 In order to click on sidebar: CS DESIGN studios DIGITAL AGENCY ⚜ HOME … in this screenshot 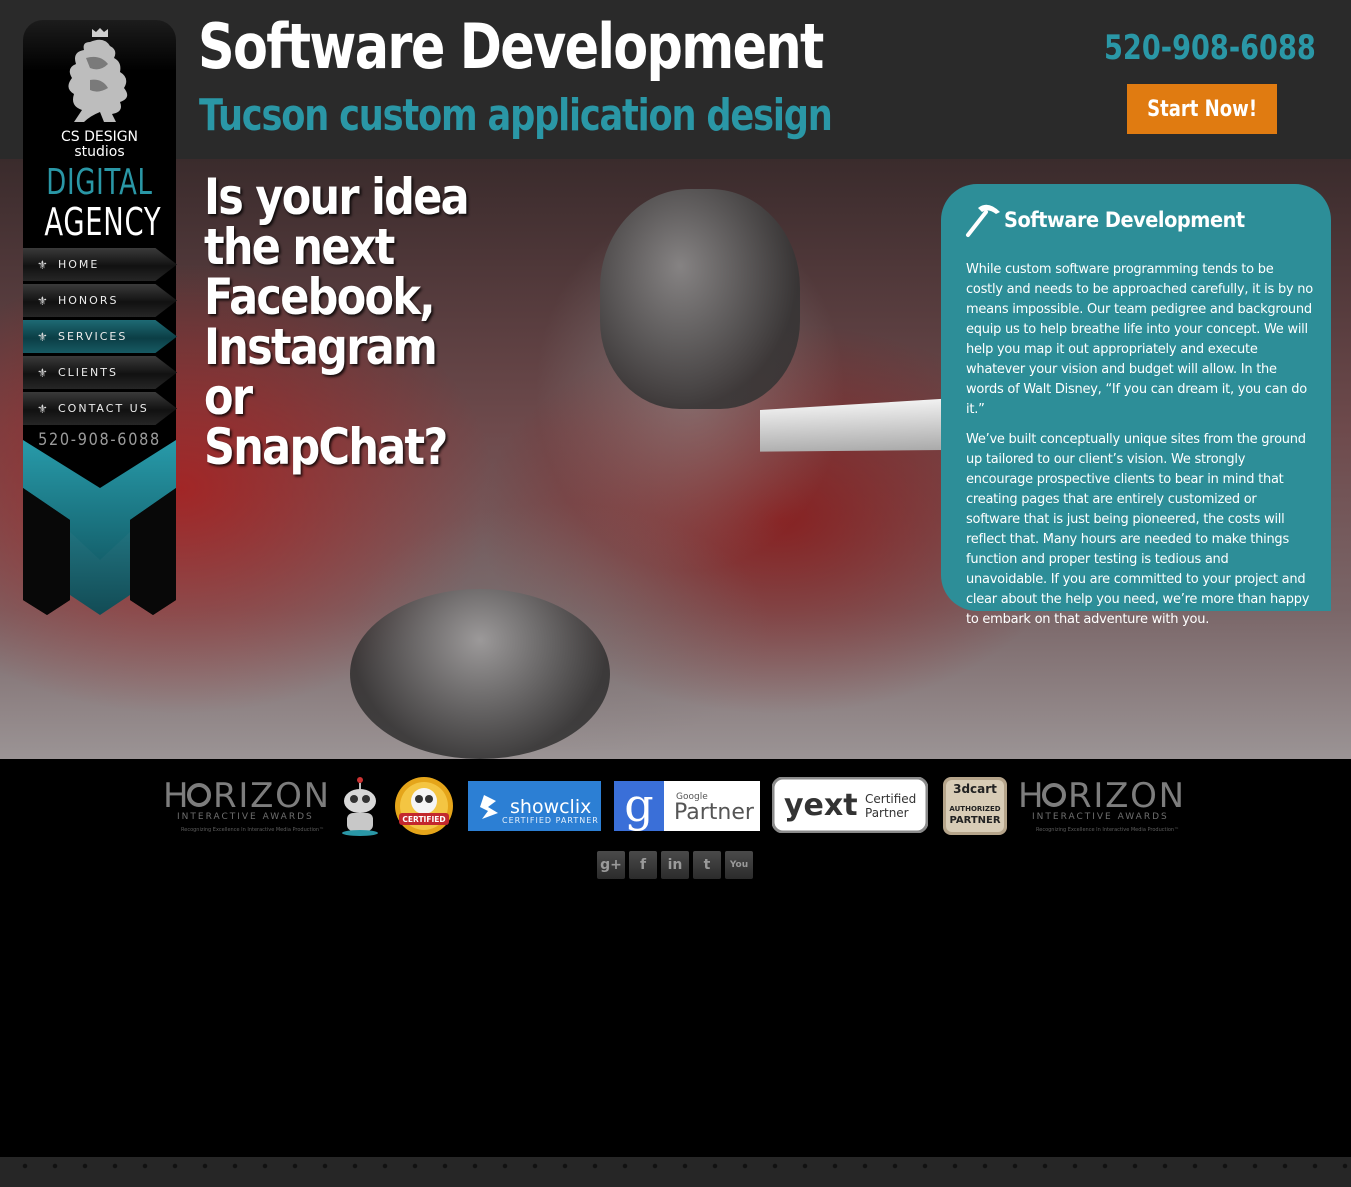, I will do `click(100, 317)`.